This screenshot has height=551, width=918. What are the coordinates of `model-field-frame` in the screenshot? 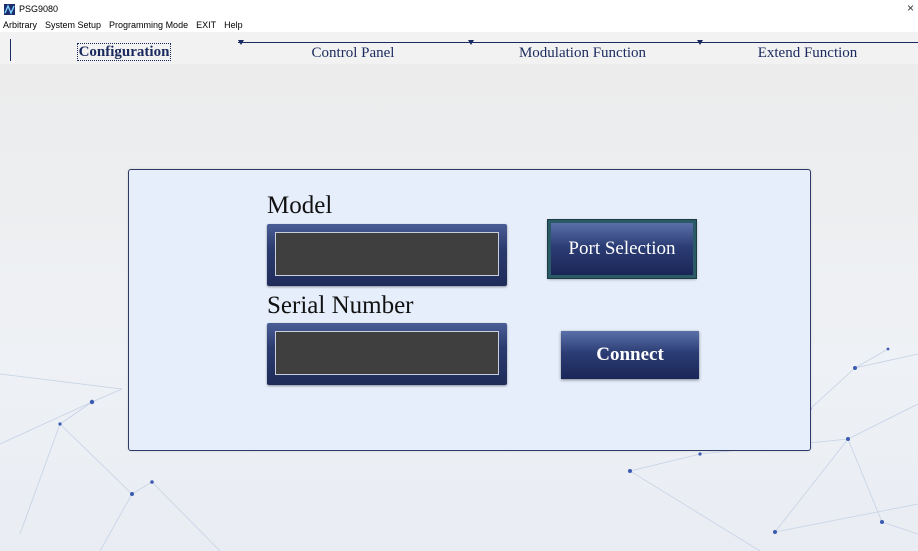 It's located at (387, 255).